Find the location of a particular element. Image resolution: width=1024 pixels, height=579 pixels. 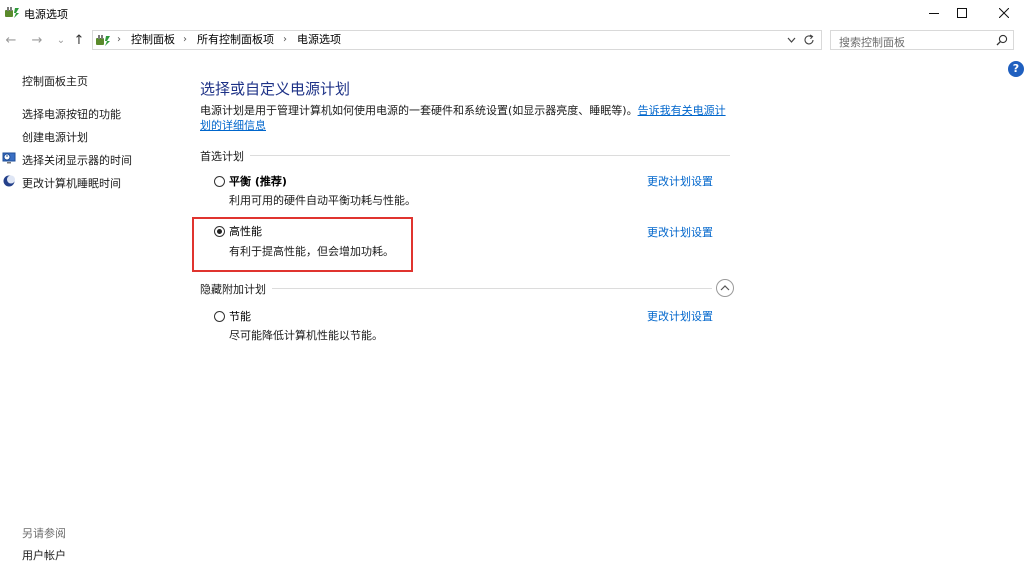

close-button is located at coordinates (1004, 13).